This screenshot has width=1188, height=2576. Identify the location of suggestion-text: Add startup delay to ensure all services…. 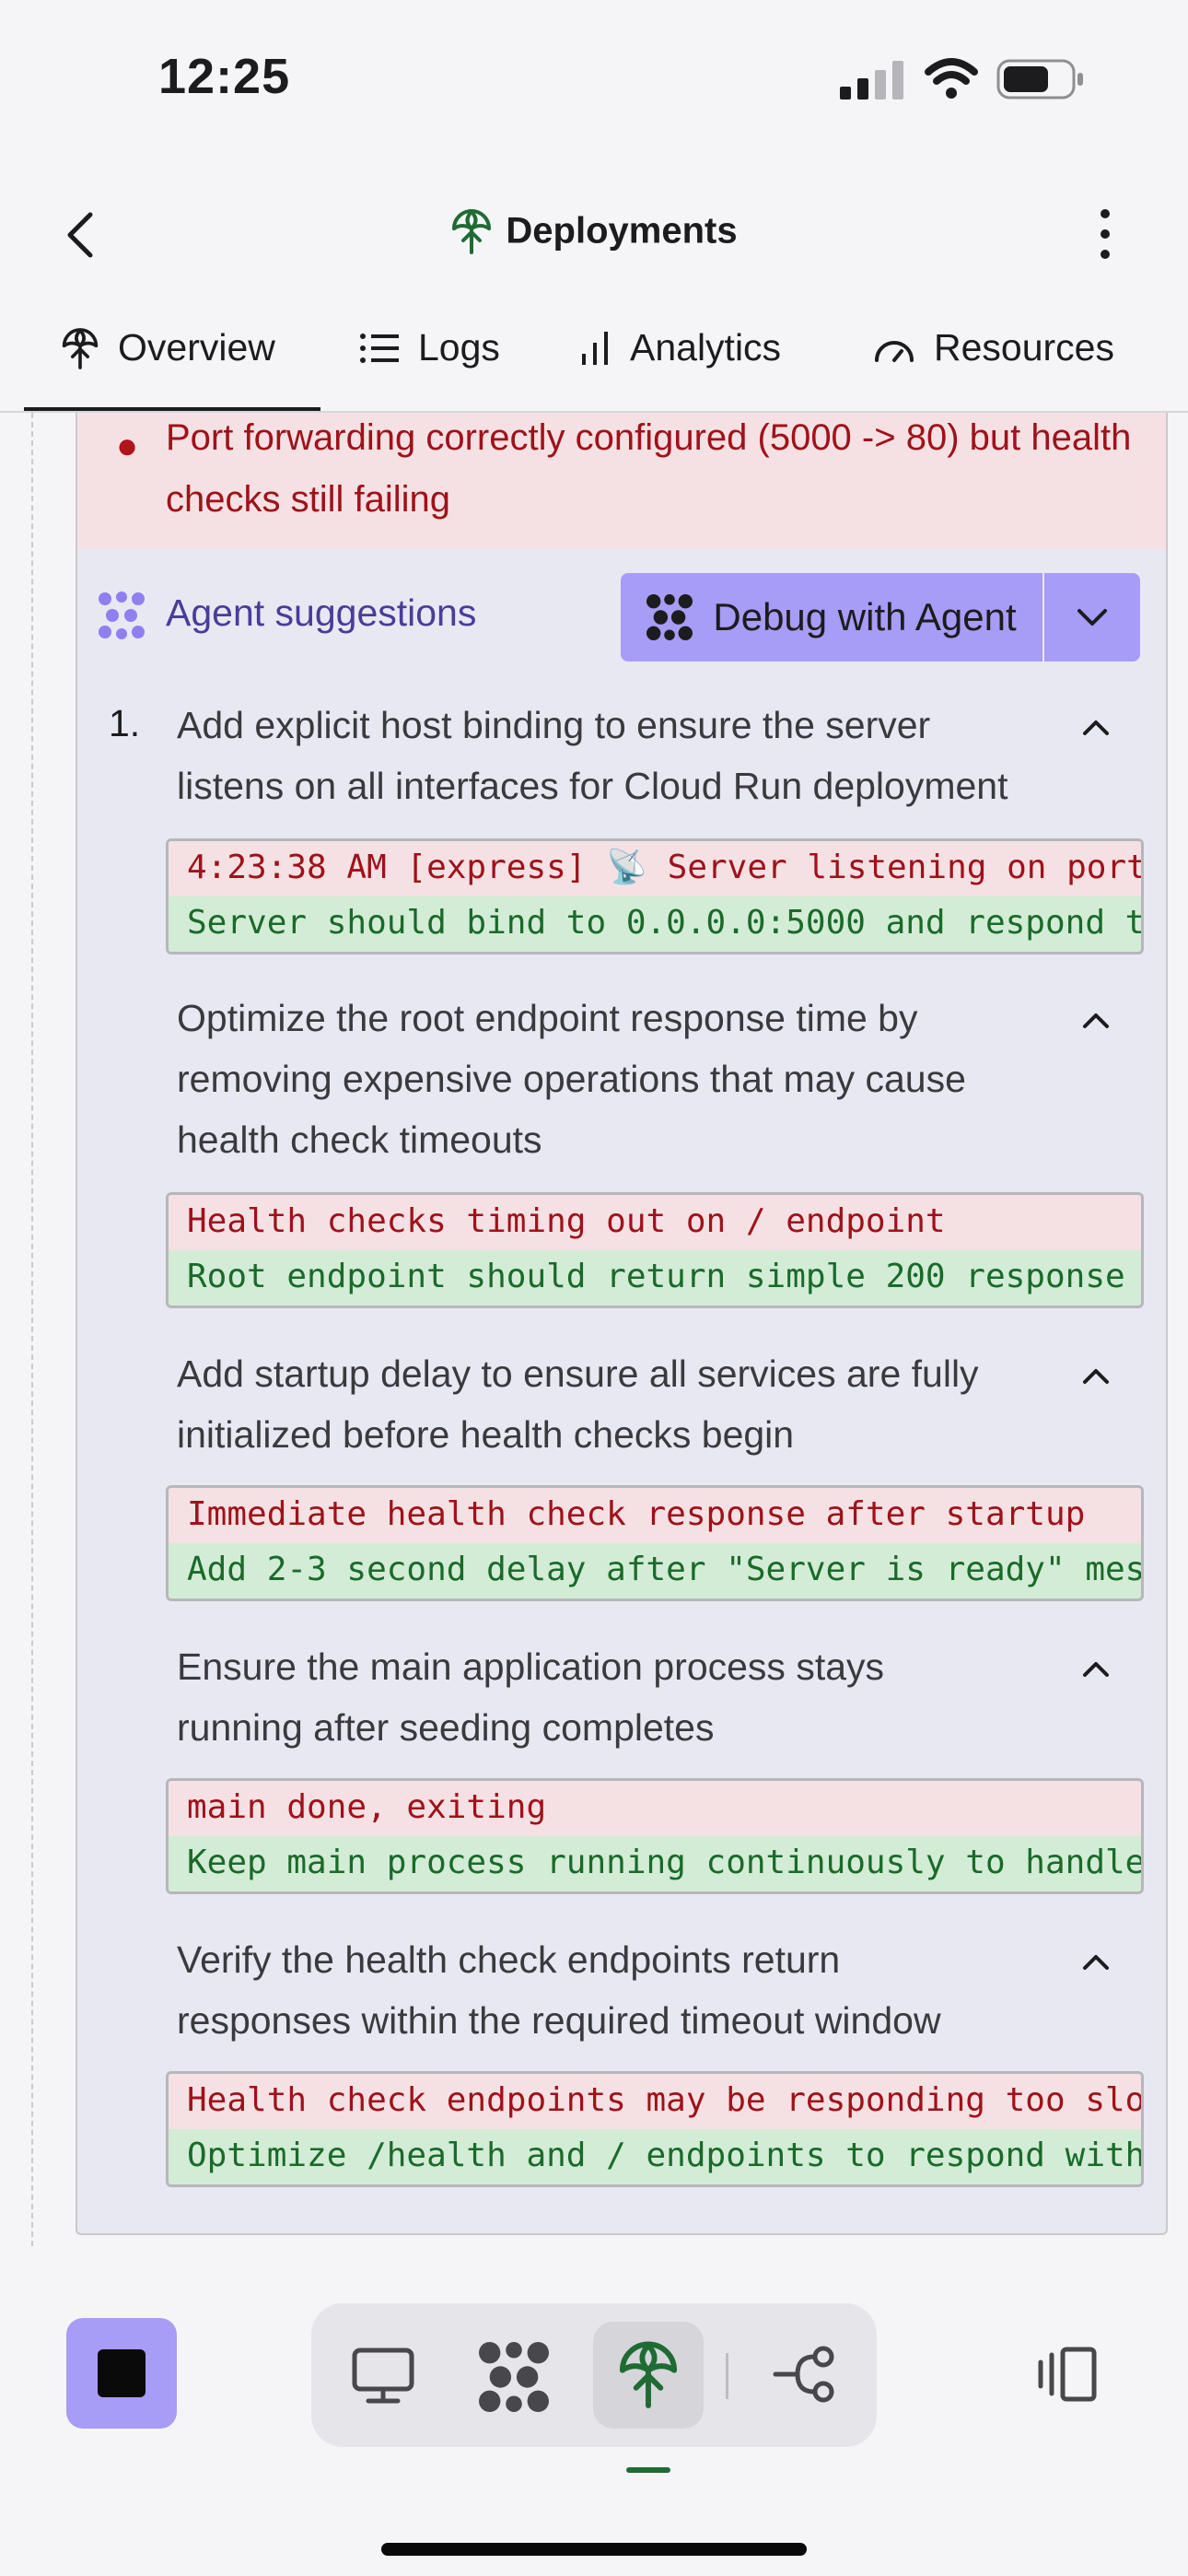
(578, 1404).